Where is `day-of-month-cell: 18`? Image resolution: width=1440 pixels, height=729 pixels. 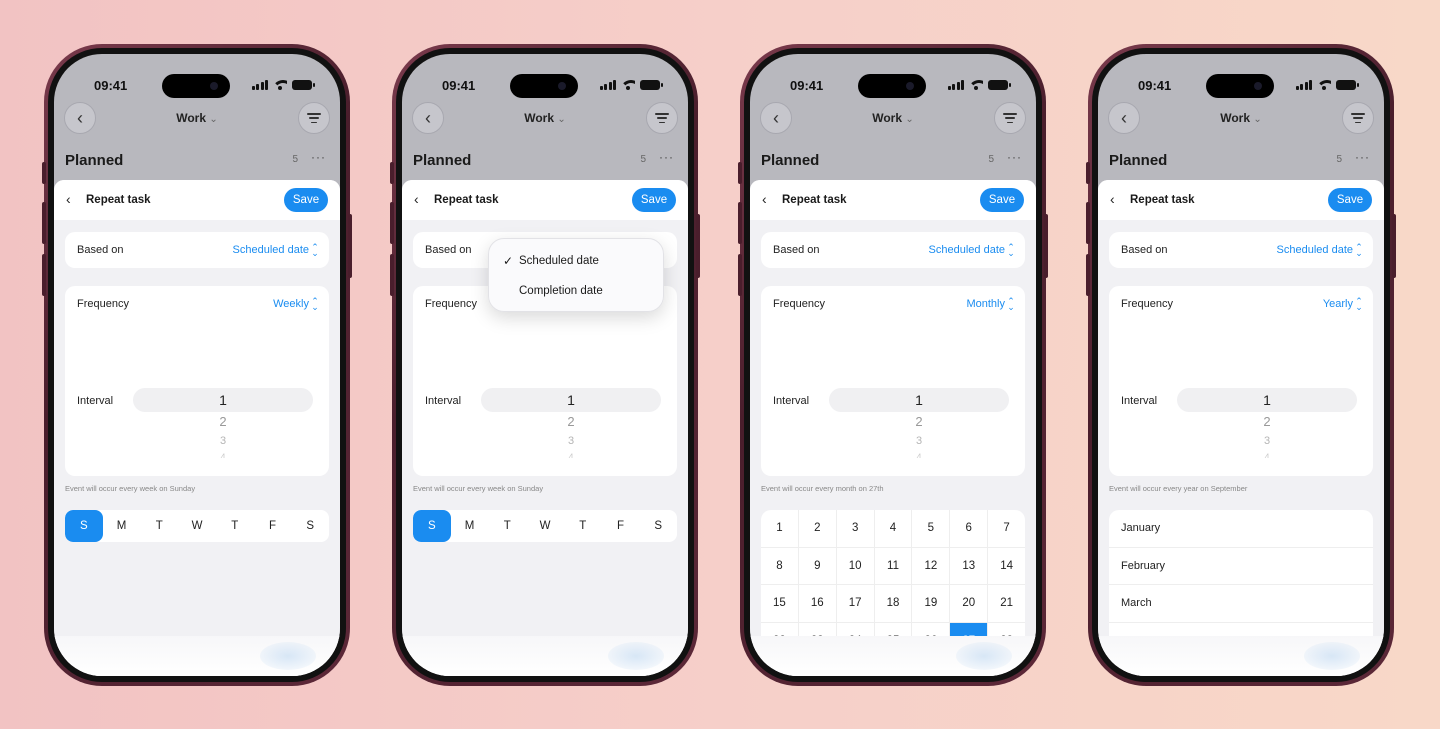 day-of-month-cell: 18 is located at coordinates (894, 603).